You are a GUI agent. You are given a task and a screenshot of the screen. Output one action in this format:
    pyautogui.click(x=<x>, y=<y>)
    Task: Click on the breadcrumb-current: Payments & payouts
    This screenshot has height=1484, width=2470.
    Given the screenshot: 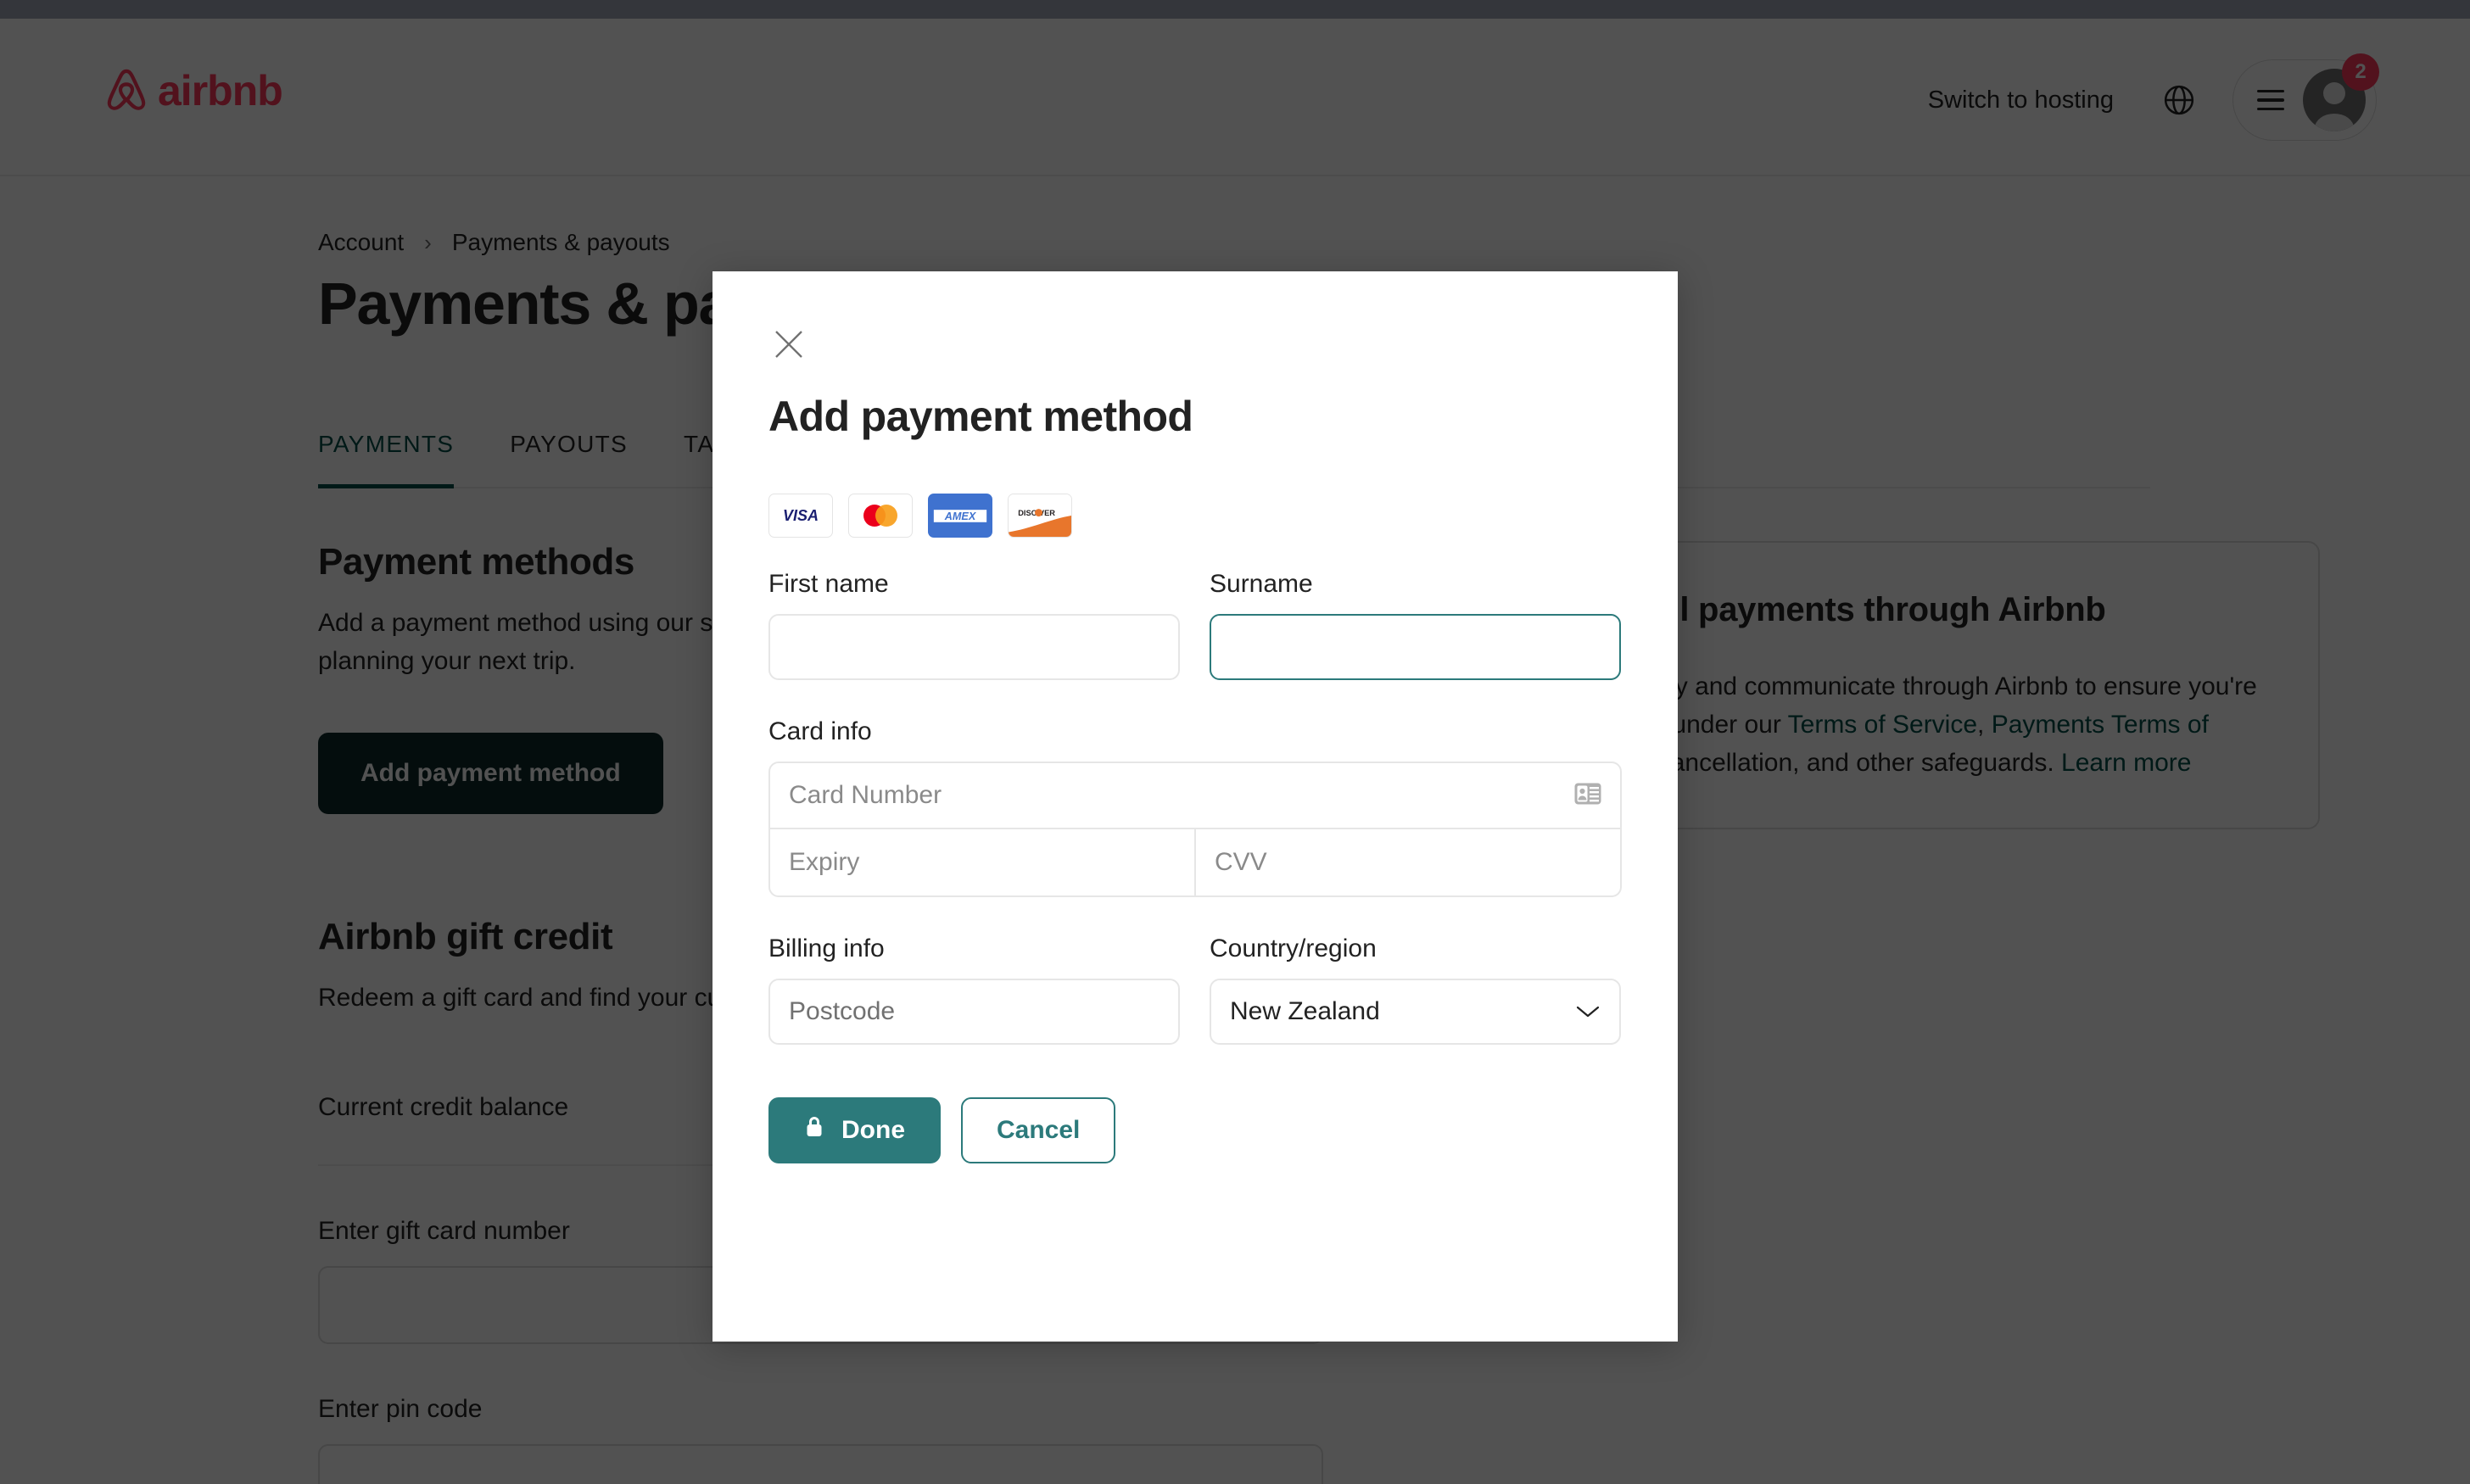 What is the action you would take?
    pyautogui.click(x=560, y=242)
    